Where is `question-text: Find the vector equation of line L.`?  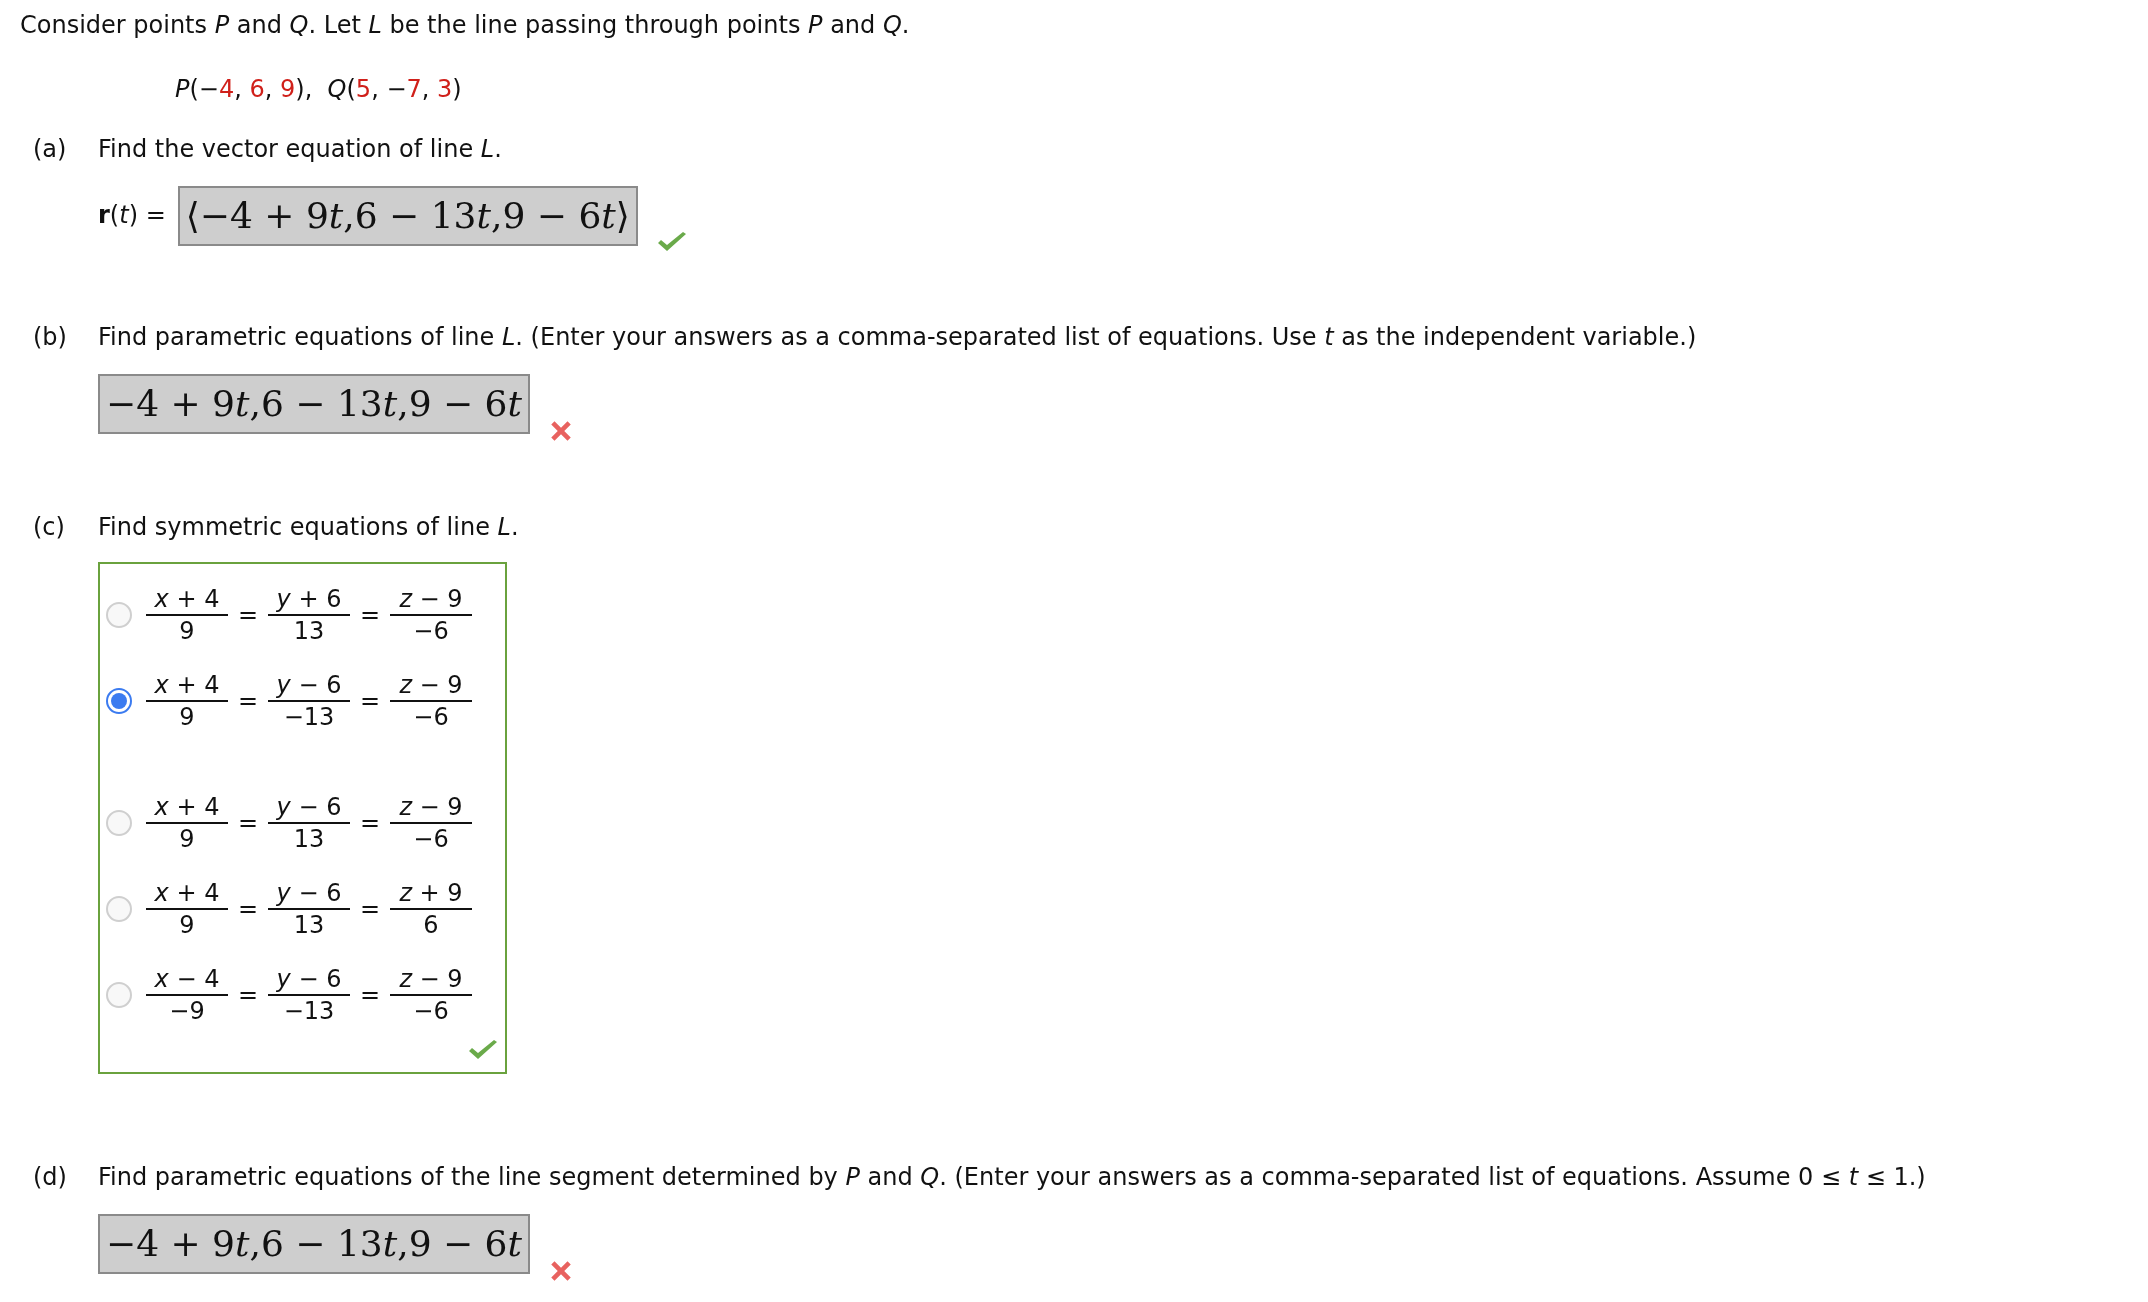
question-text: Find the vector equation of line L. is located at coordinates (300, 149).